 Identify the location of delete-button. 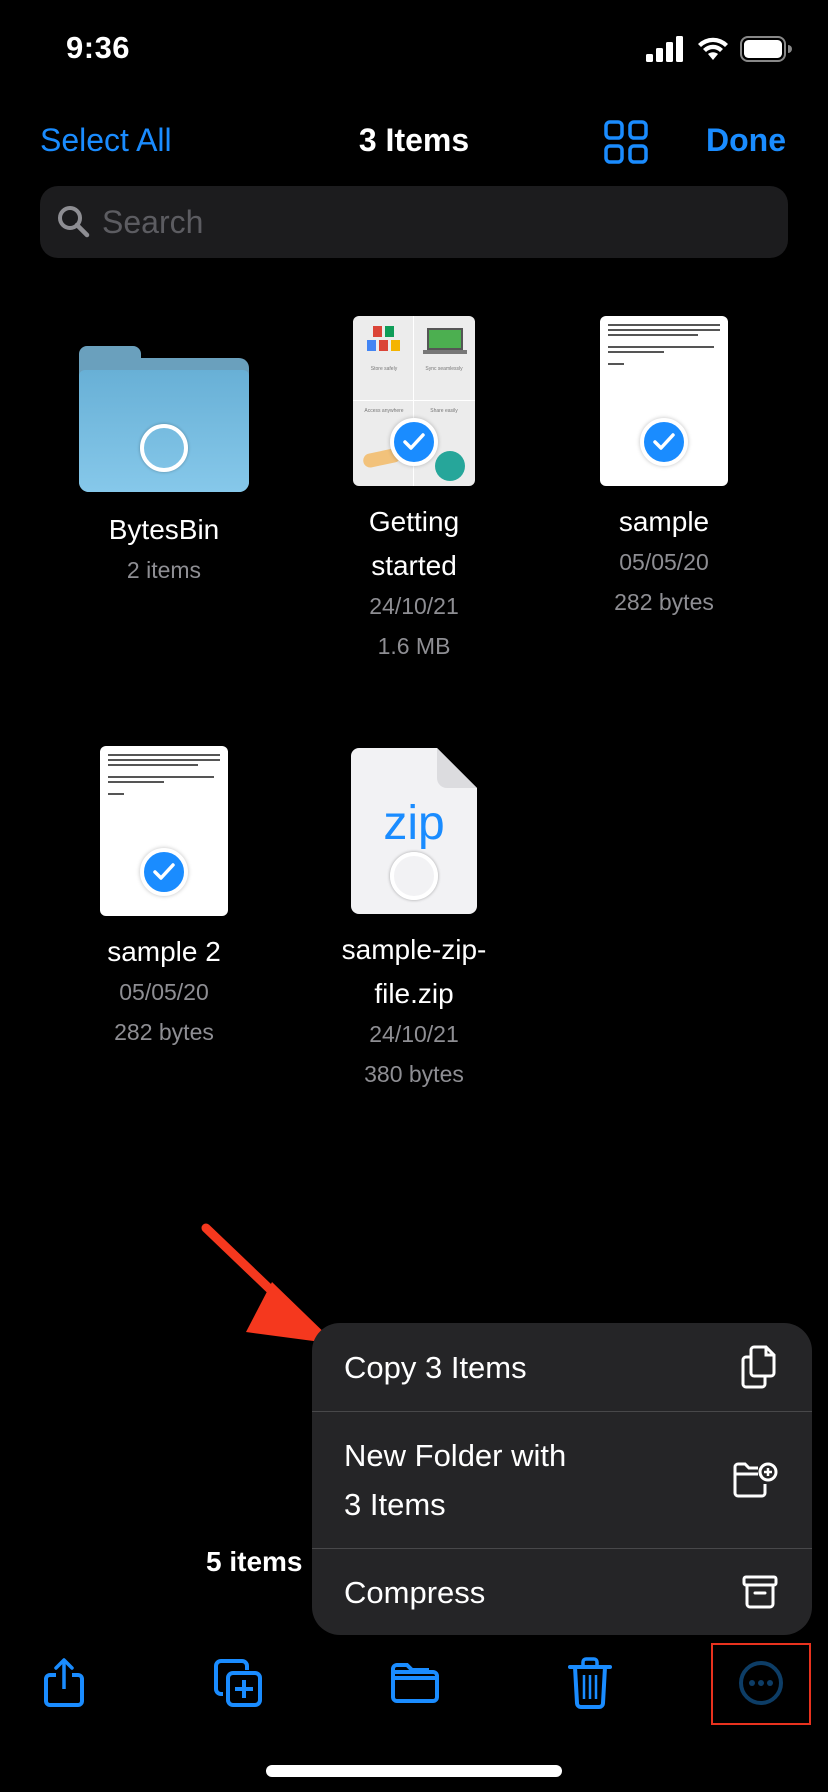
(590, 1683).